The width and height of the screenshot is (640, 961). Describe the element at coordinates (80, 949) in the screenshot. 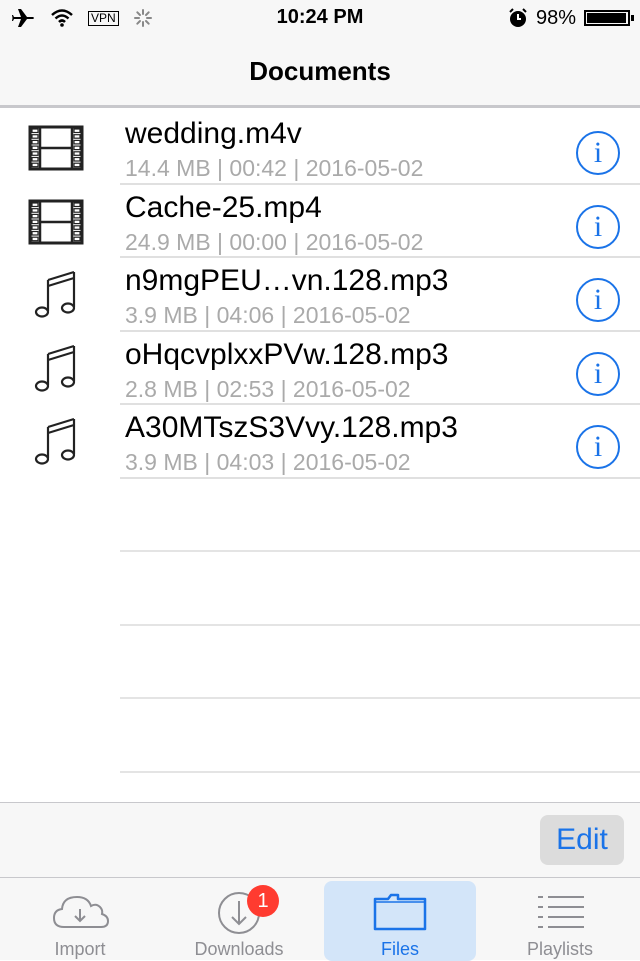

I see `tab-label: Import` at that location.